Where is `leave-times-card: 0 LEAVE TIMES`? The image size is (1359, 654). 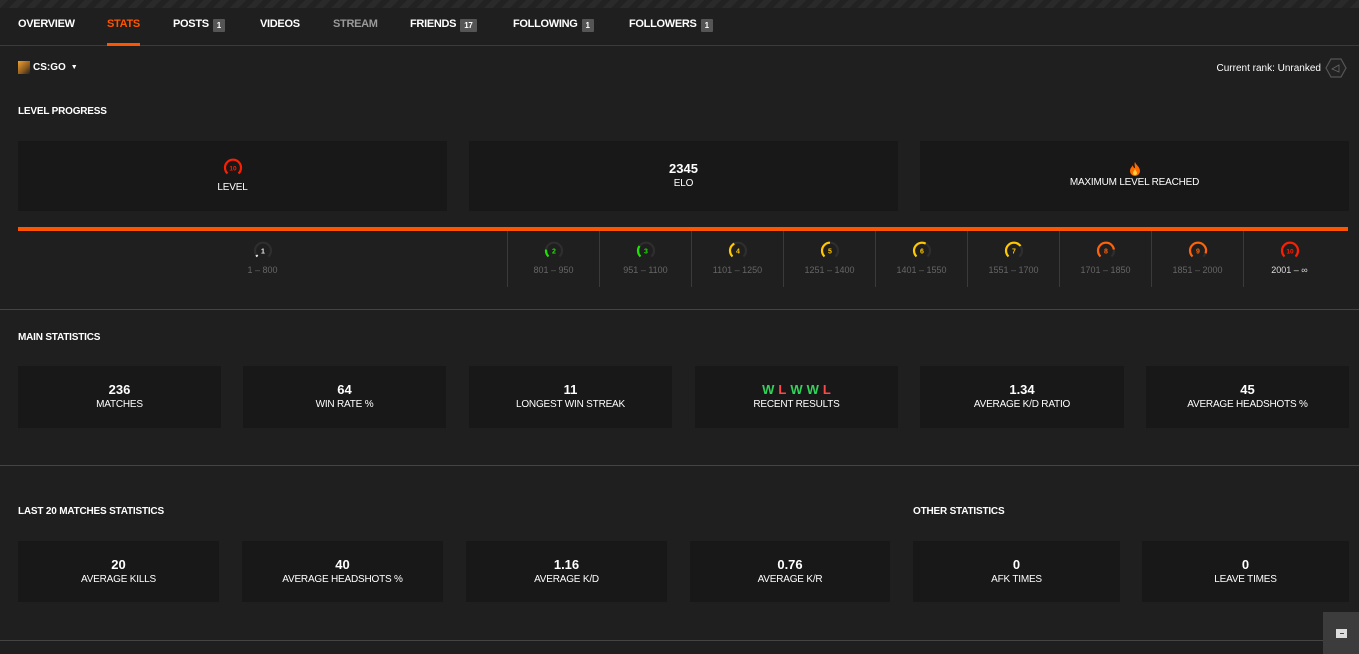 leave-times-card: 0 LEAVE TIMES is located at coordinates (1245, 571).